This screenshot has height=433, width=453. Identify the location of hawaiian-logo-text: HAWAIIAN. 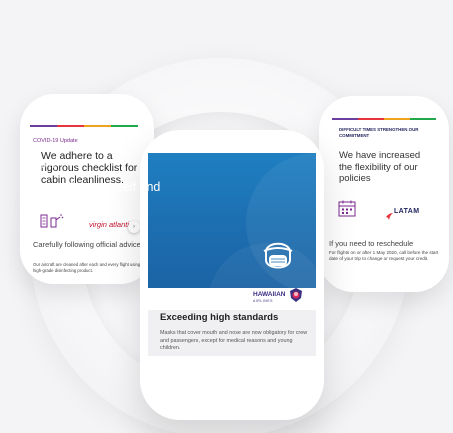
(269, 294).